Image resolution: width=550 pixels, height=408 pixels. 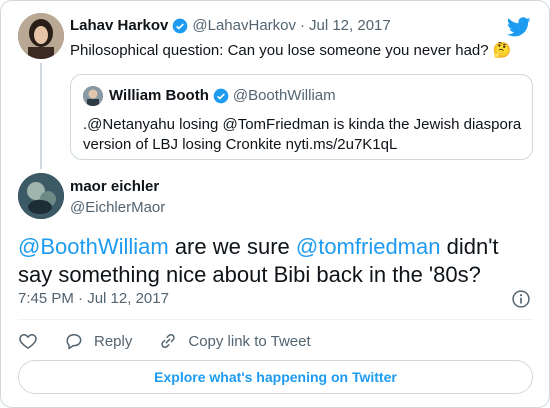 What do you see at coordinates (41, 36) in the screenshot?
I see `parent-avatar` at bounding box center [41, 36].